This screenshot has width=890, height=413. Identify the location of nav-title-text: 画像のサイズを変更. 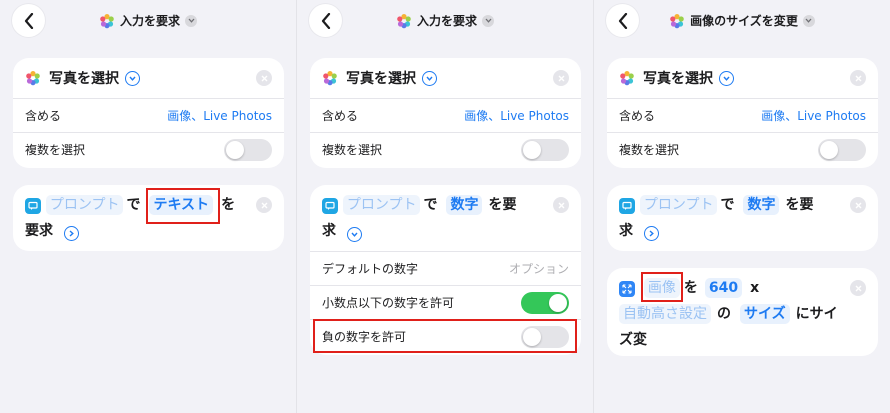
(744, 21).